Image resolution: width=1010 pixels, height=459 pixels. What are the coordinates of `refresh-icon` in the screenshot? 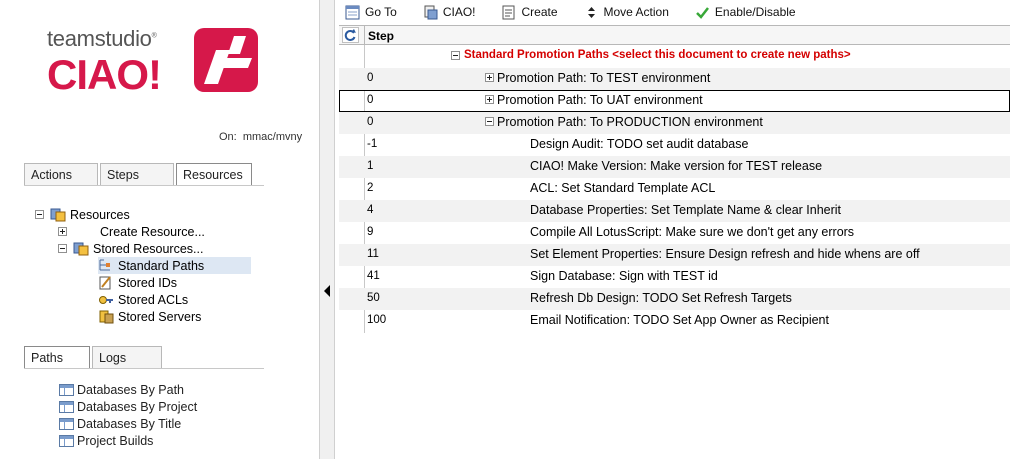 It's located at (350, 35).